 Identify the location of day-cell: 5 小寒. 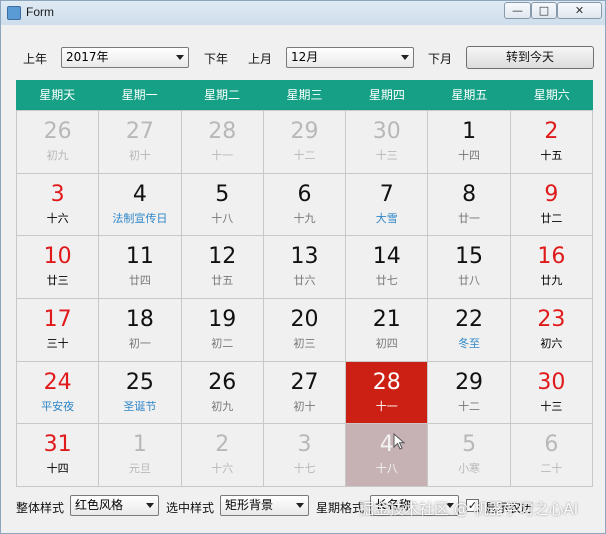
(469, 455).